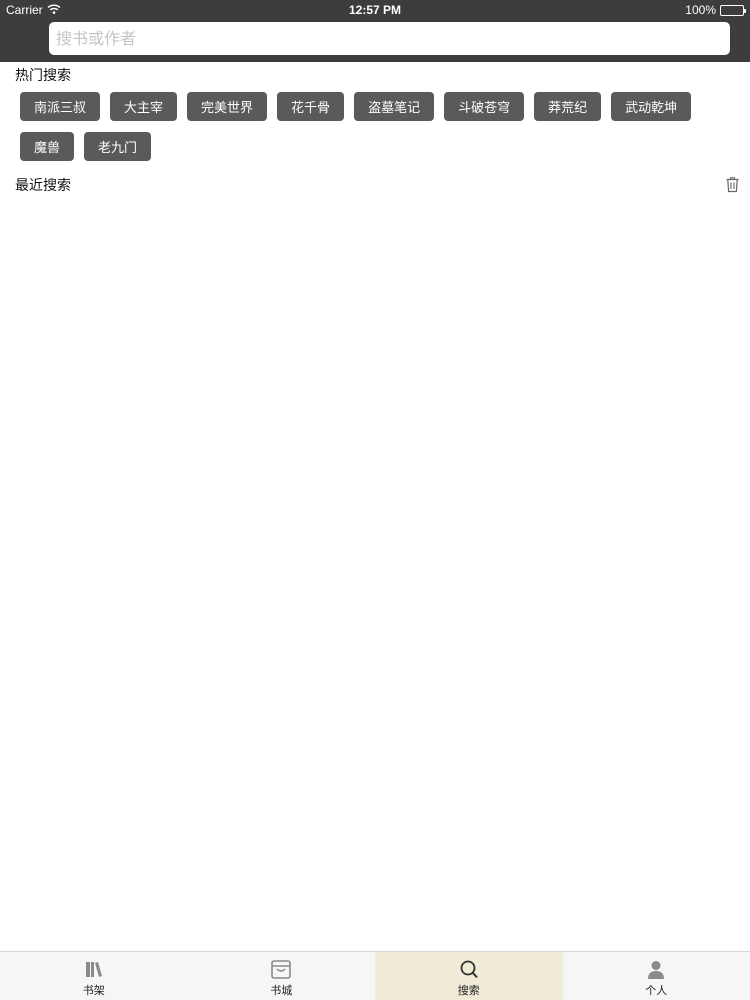 The height and width of the screenshot is (1000, 750). Describe the element at coordinates (484, 106) in the screenshot. I see `hot-search-tag: 斗破苍穹` at that location.